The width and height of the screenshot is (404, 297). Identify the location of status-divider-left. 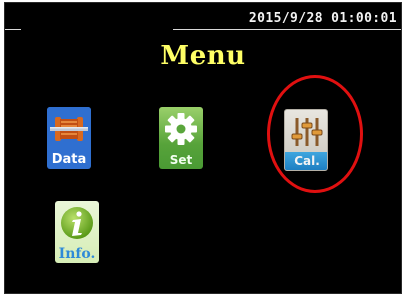
(13, 29).